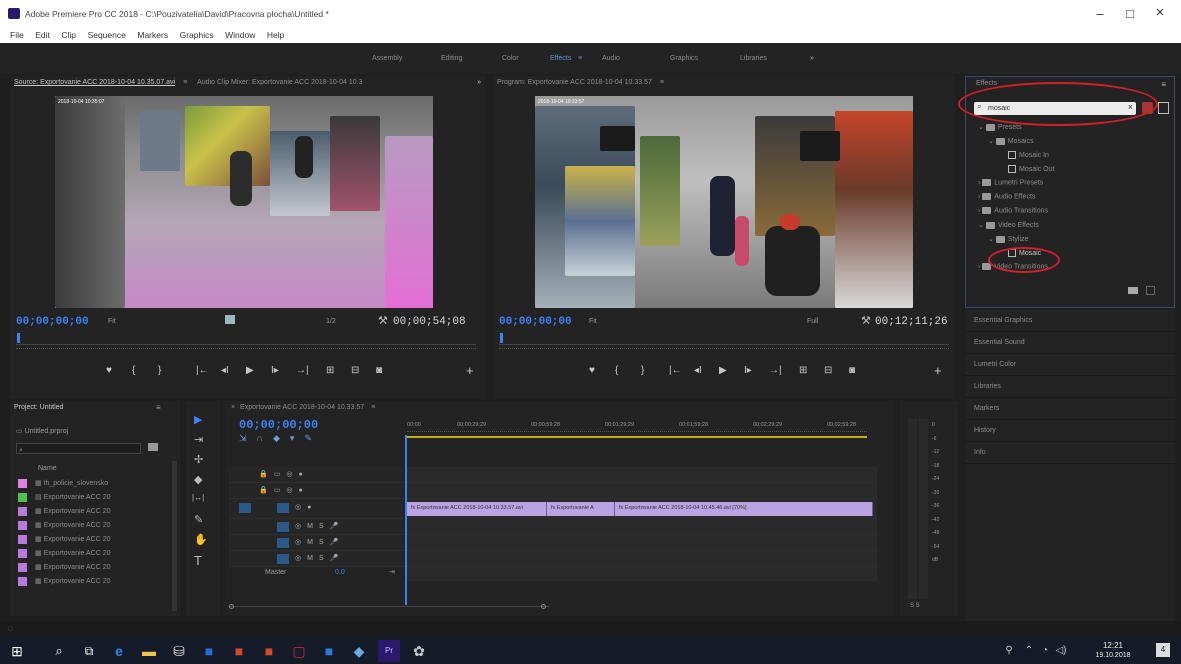  What do you see at coordinates (1073, 242) in the screenshot?
I see `tree-stylize: ⌄ Stylize` at bounding box center [1073, 242].